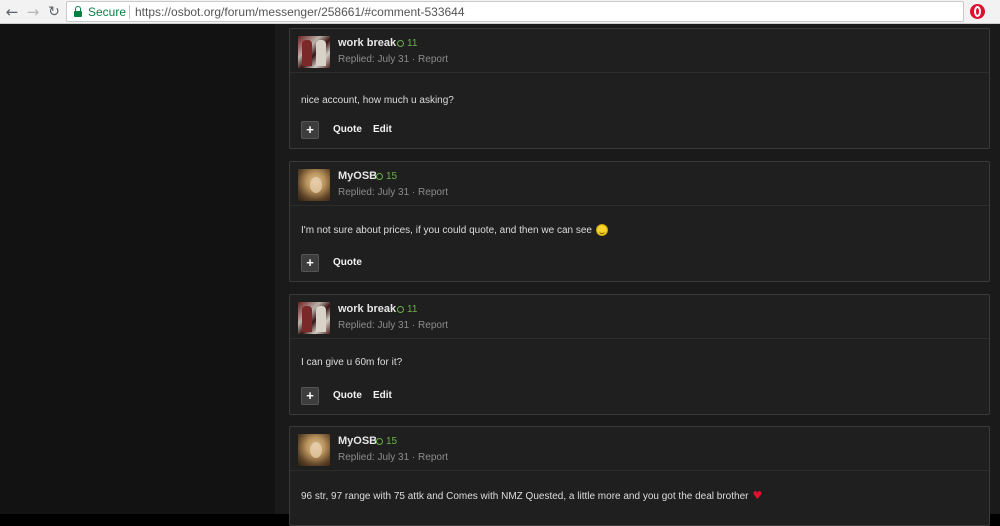 Image resolution: width=1000 pixels, height=526 pixels. What do you see at coordinates (78, 11) in the screenshot?
I see `lock-icon` at bounding box center [78, 11].